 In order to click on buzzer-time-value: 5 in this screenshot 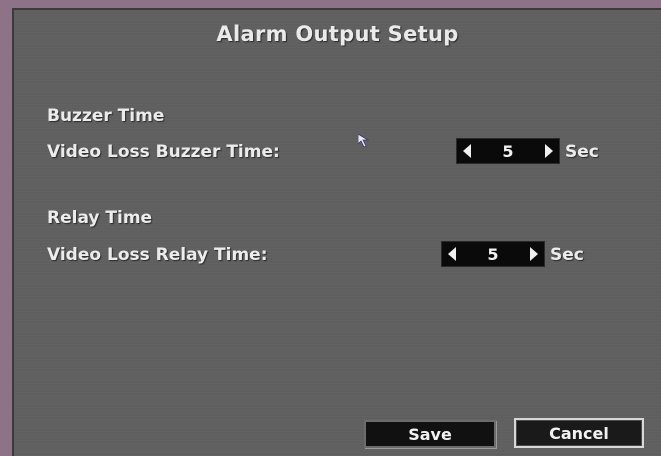, I will do `click(508, 151)`.